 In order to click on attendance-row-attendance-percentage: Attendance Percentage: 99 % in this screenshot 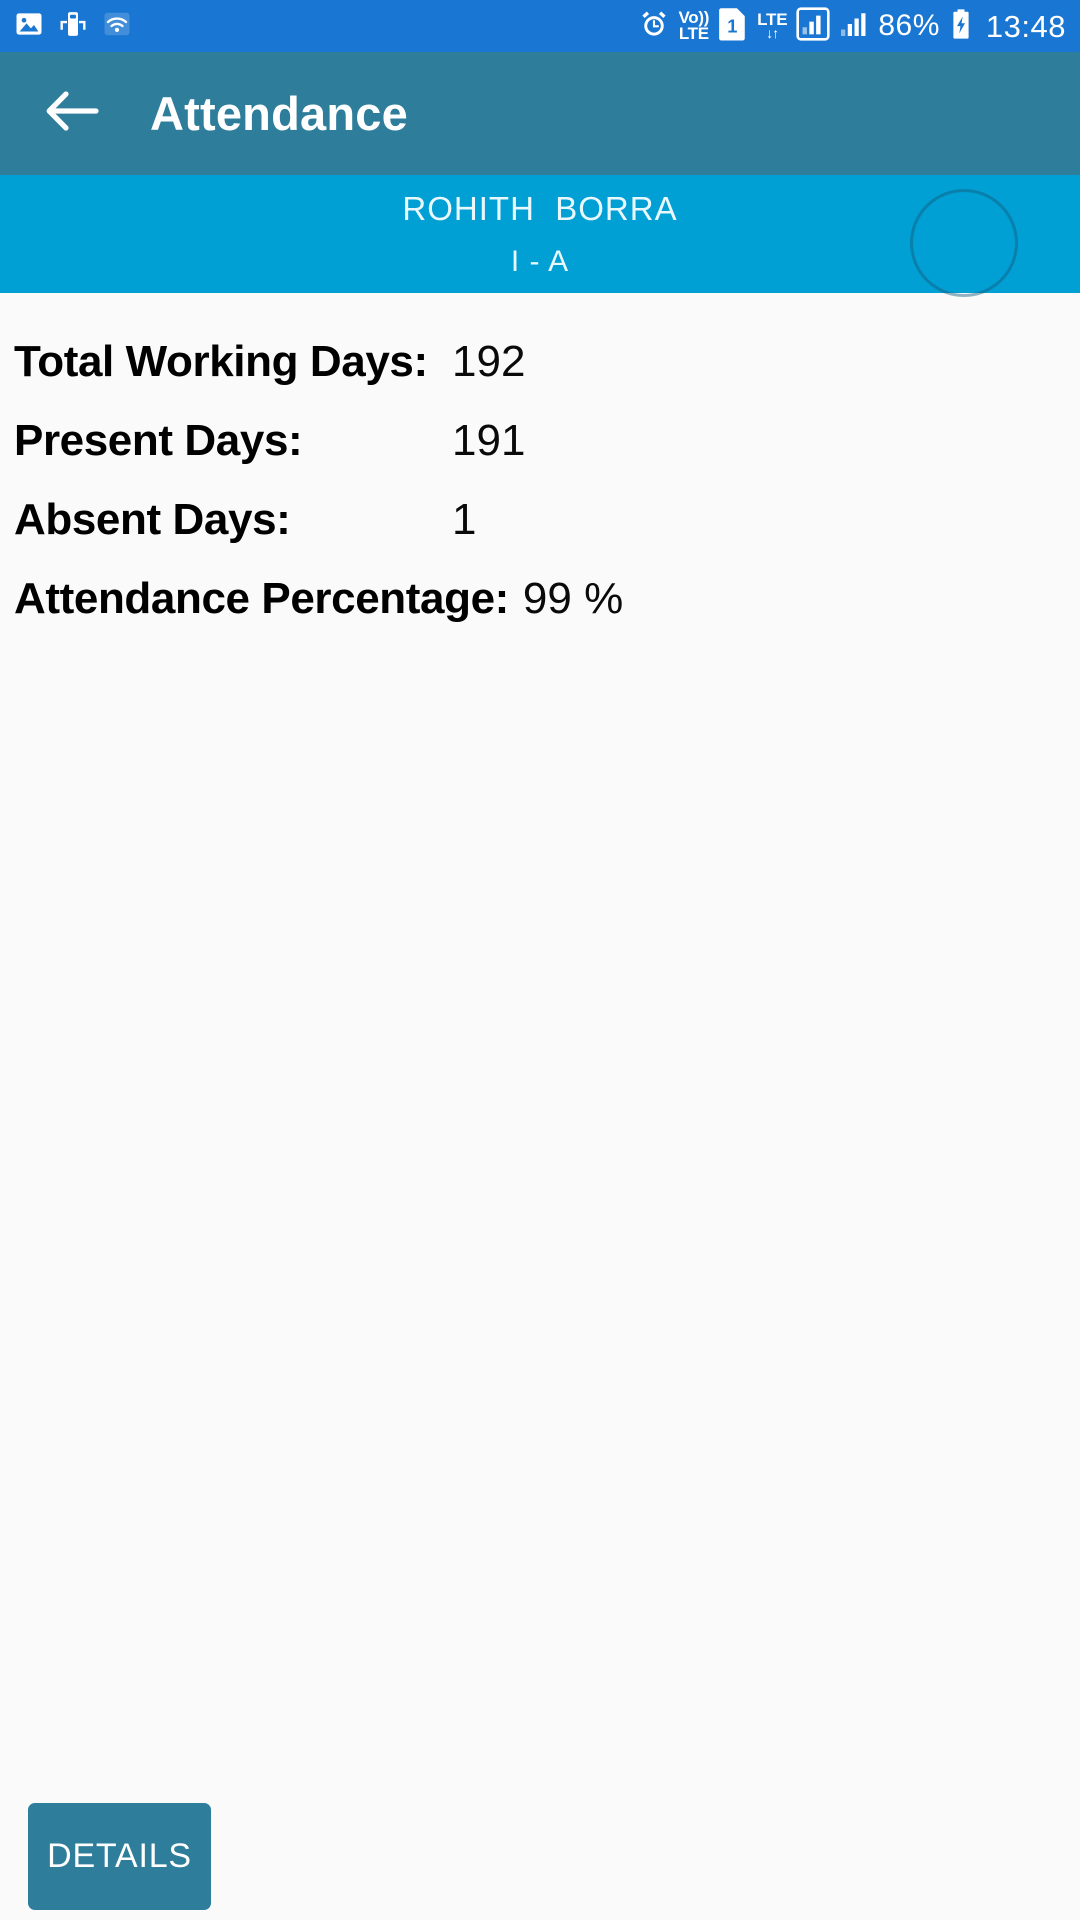, I will do `click(540, 613)`.